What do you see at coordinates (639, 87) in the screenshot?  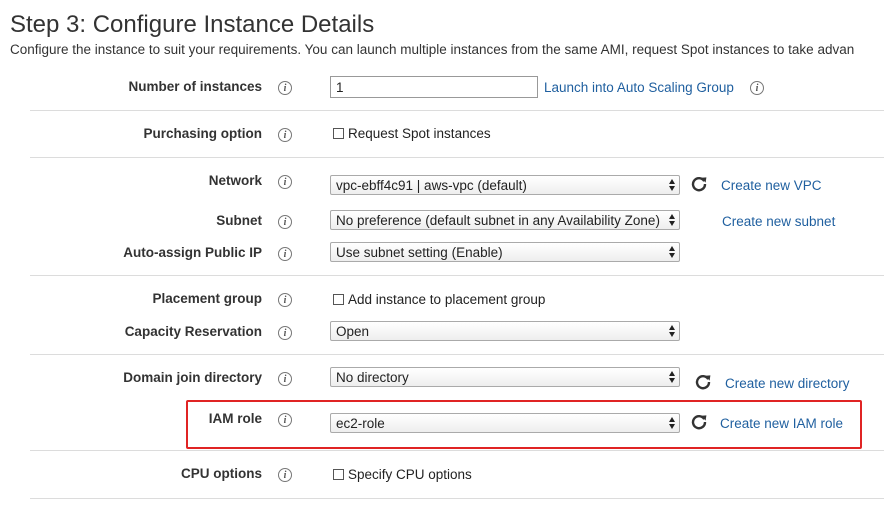 I see `launch-auto-scaling-link: Launch into Auto Scaling Group` at bounding box center [639, 87].